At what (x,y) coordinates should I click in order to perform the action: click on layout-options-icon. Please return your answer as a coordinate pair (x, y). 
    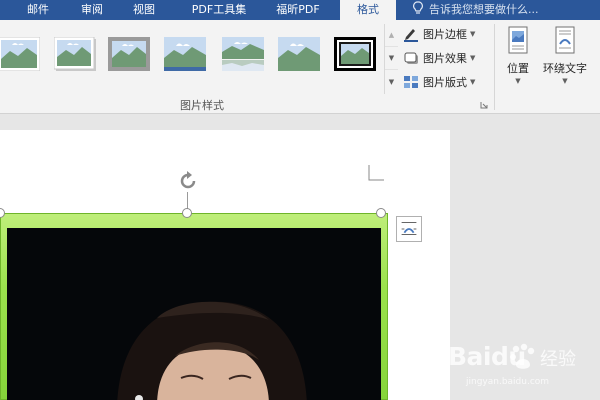
    Looking at the image, I should click on (409, 228).